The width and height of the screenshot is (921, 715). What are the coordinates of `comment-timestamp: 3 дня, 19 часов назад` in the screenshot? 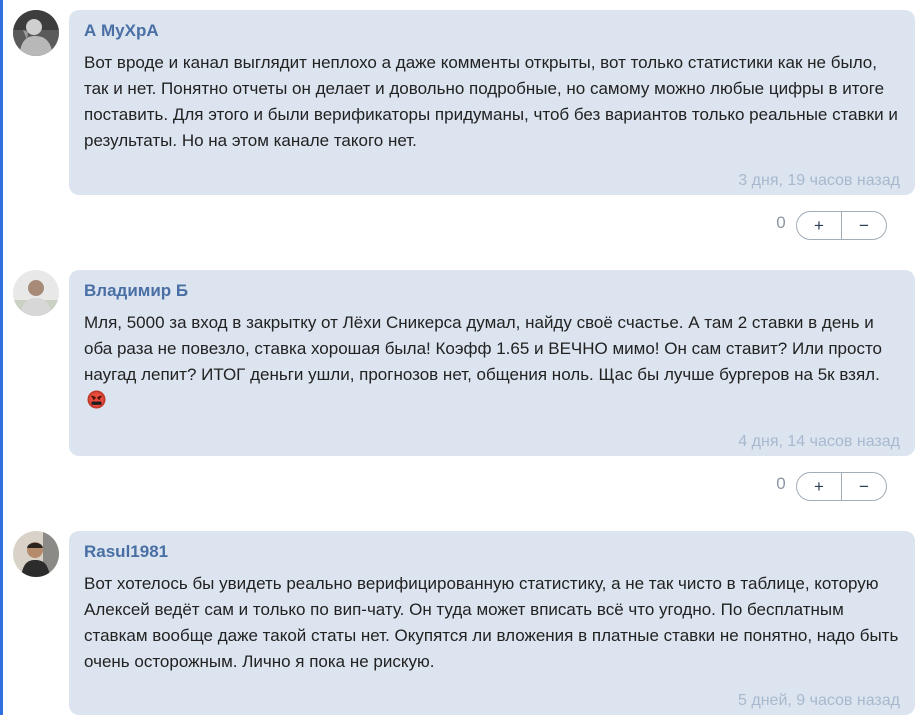 It's located at (819, 181).